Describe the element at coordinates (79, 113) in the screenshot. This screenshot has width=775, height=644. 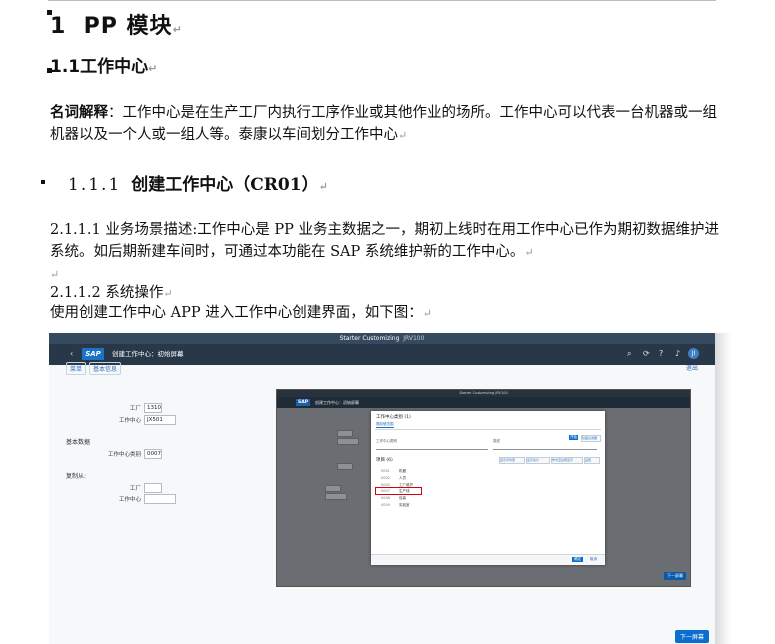
I see `definition-label: 名词解释` at that location.